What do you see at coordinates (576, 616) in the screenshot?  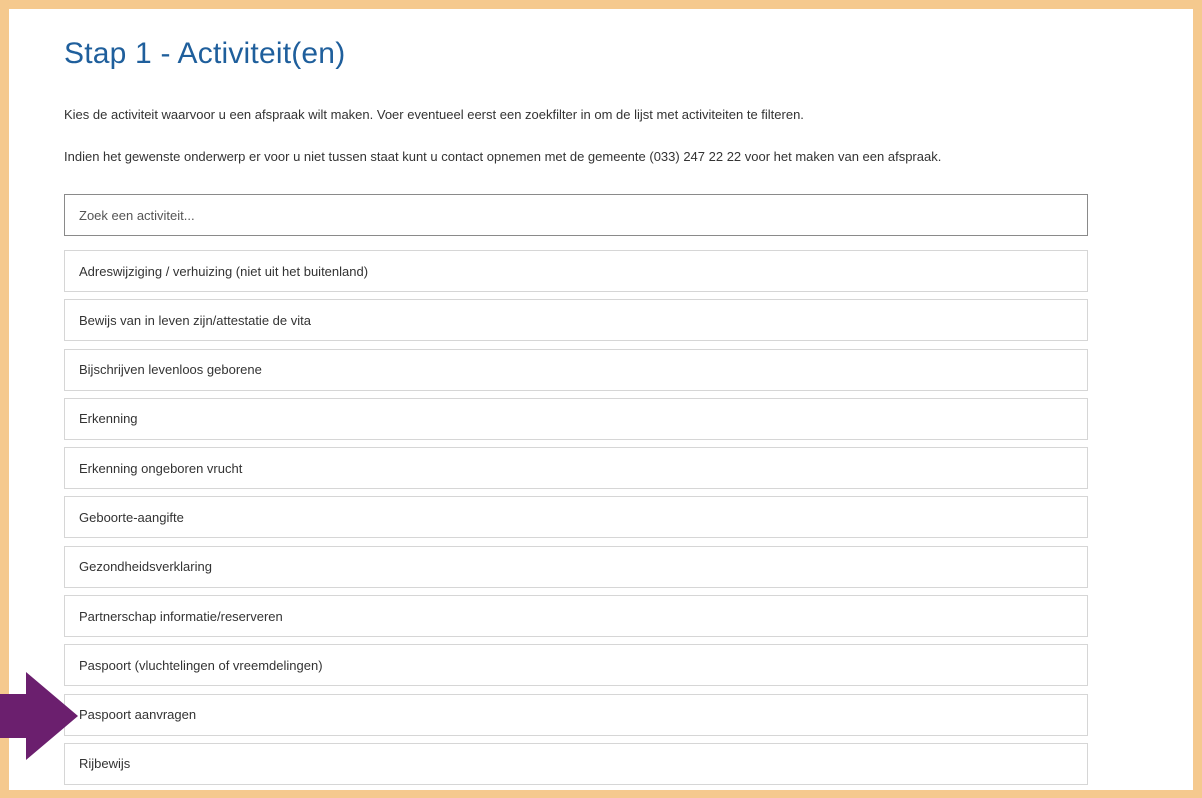 I see `activity-item-partnerschap: Partnerschap informatie/reserveren` at bounding box center [576, 616].